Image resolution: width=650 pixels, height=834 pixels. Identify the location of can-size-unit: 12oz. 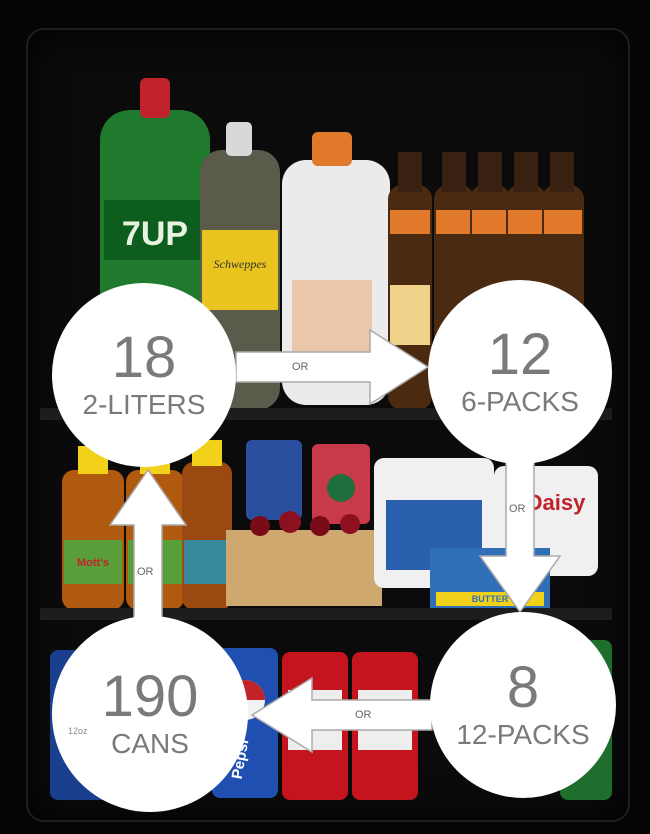
(78, 731).